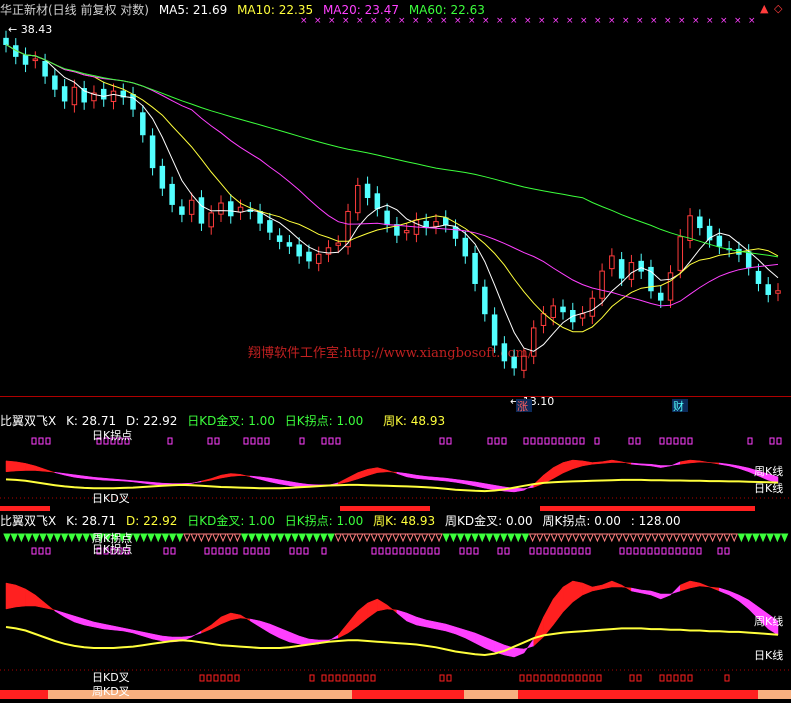 The height and width of the screenshot is (703, 791). I want to click on p3-status-bar, so click(408, 694).